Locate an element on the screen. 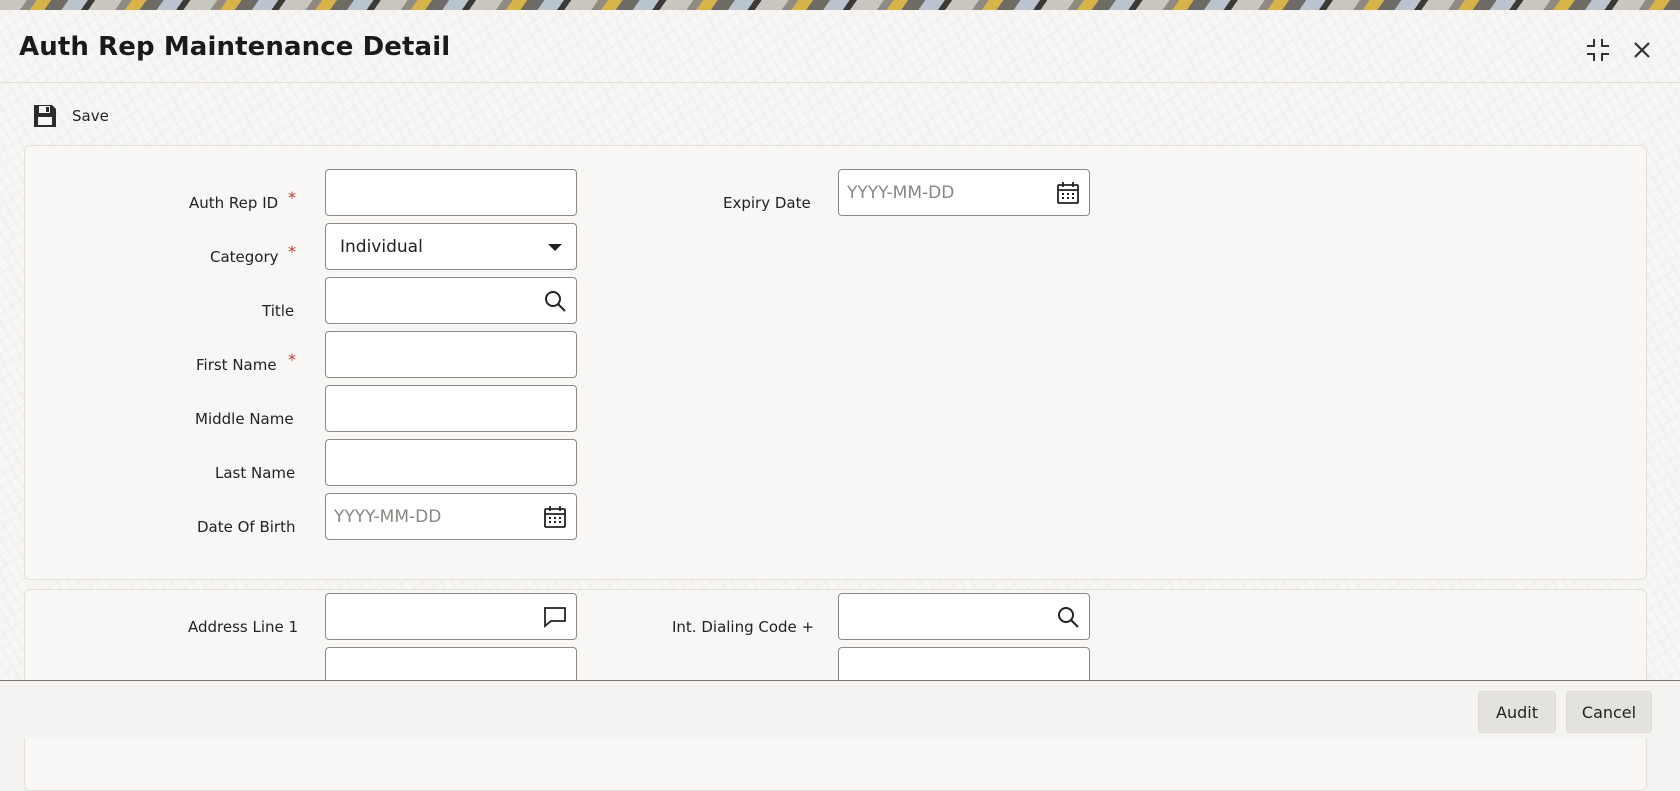  int-dialing-code-input is located at coordinates (964, 616).